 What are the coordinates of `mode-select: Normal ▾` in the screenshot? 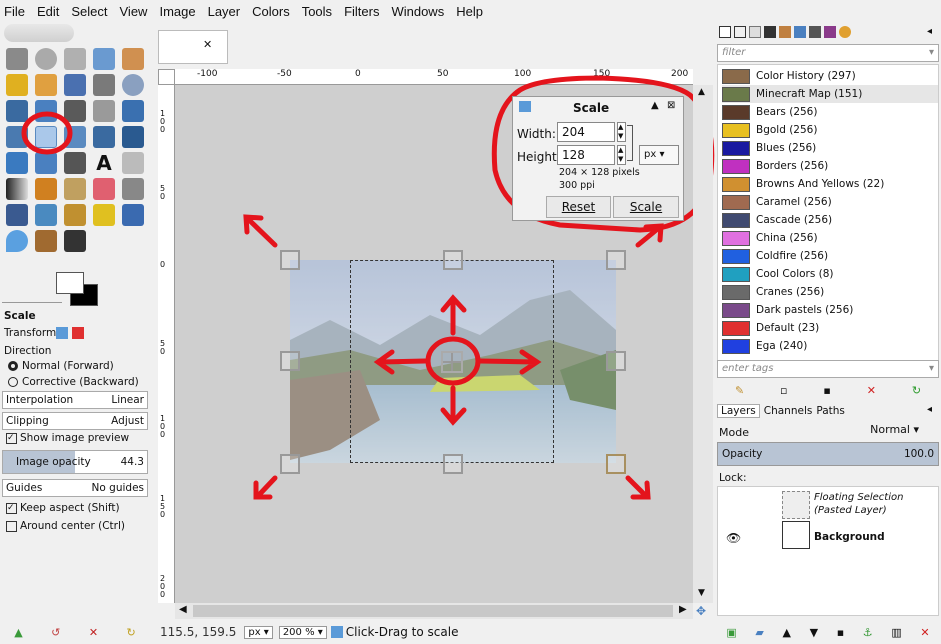 It's located at (887, 432).